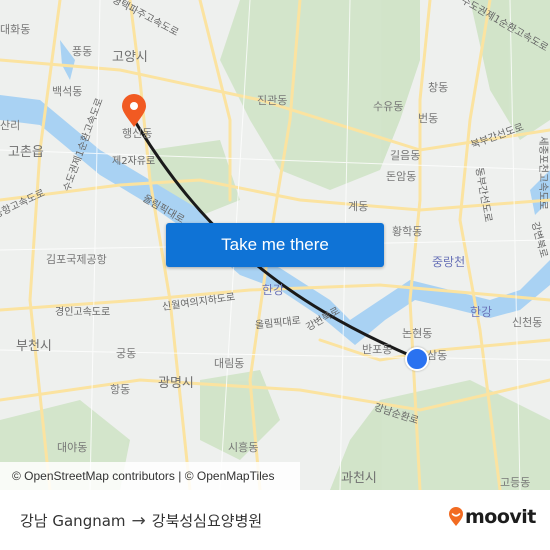 The image size is (550, 550). What do you see at coordinates (138, 520) in the screenshot?
I see `arrow-right-icon: →` at bounding box center [138, 520].